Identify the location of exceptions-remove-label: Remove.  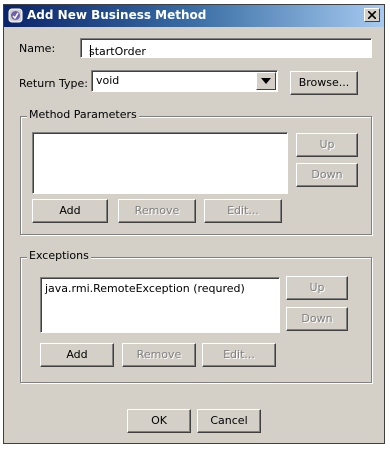
(159, 354).